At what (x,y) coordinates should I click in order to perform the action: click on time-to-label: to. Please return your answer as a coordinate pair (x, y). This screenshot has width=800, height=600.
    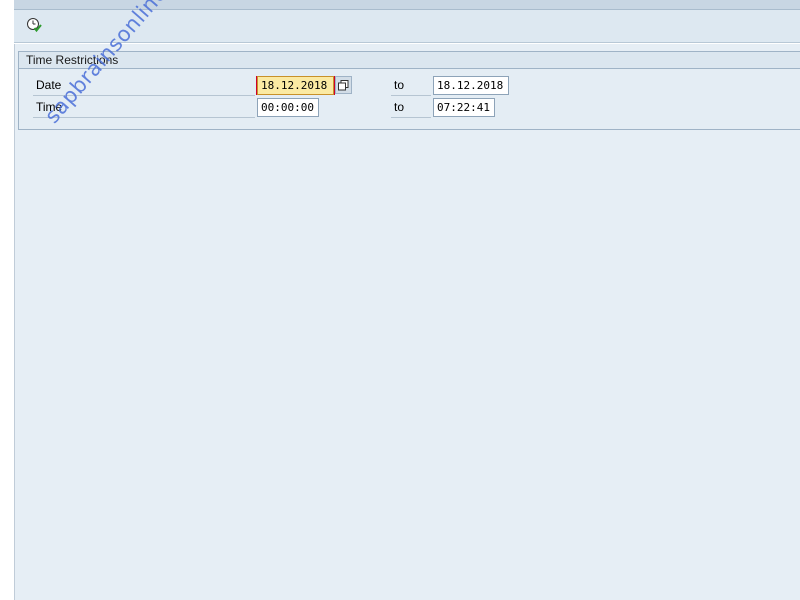
    Looking at the image, I should click on (411, 107).